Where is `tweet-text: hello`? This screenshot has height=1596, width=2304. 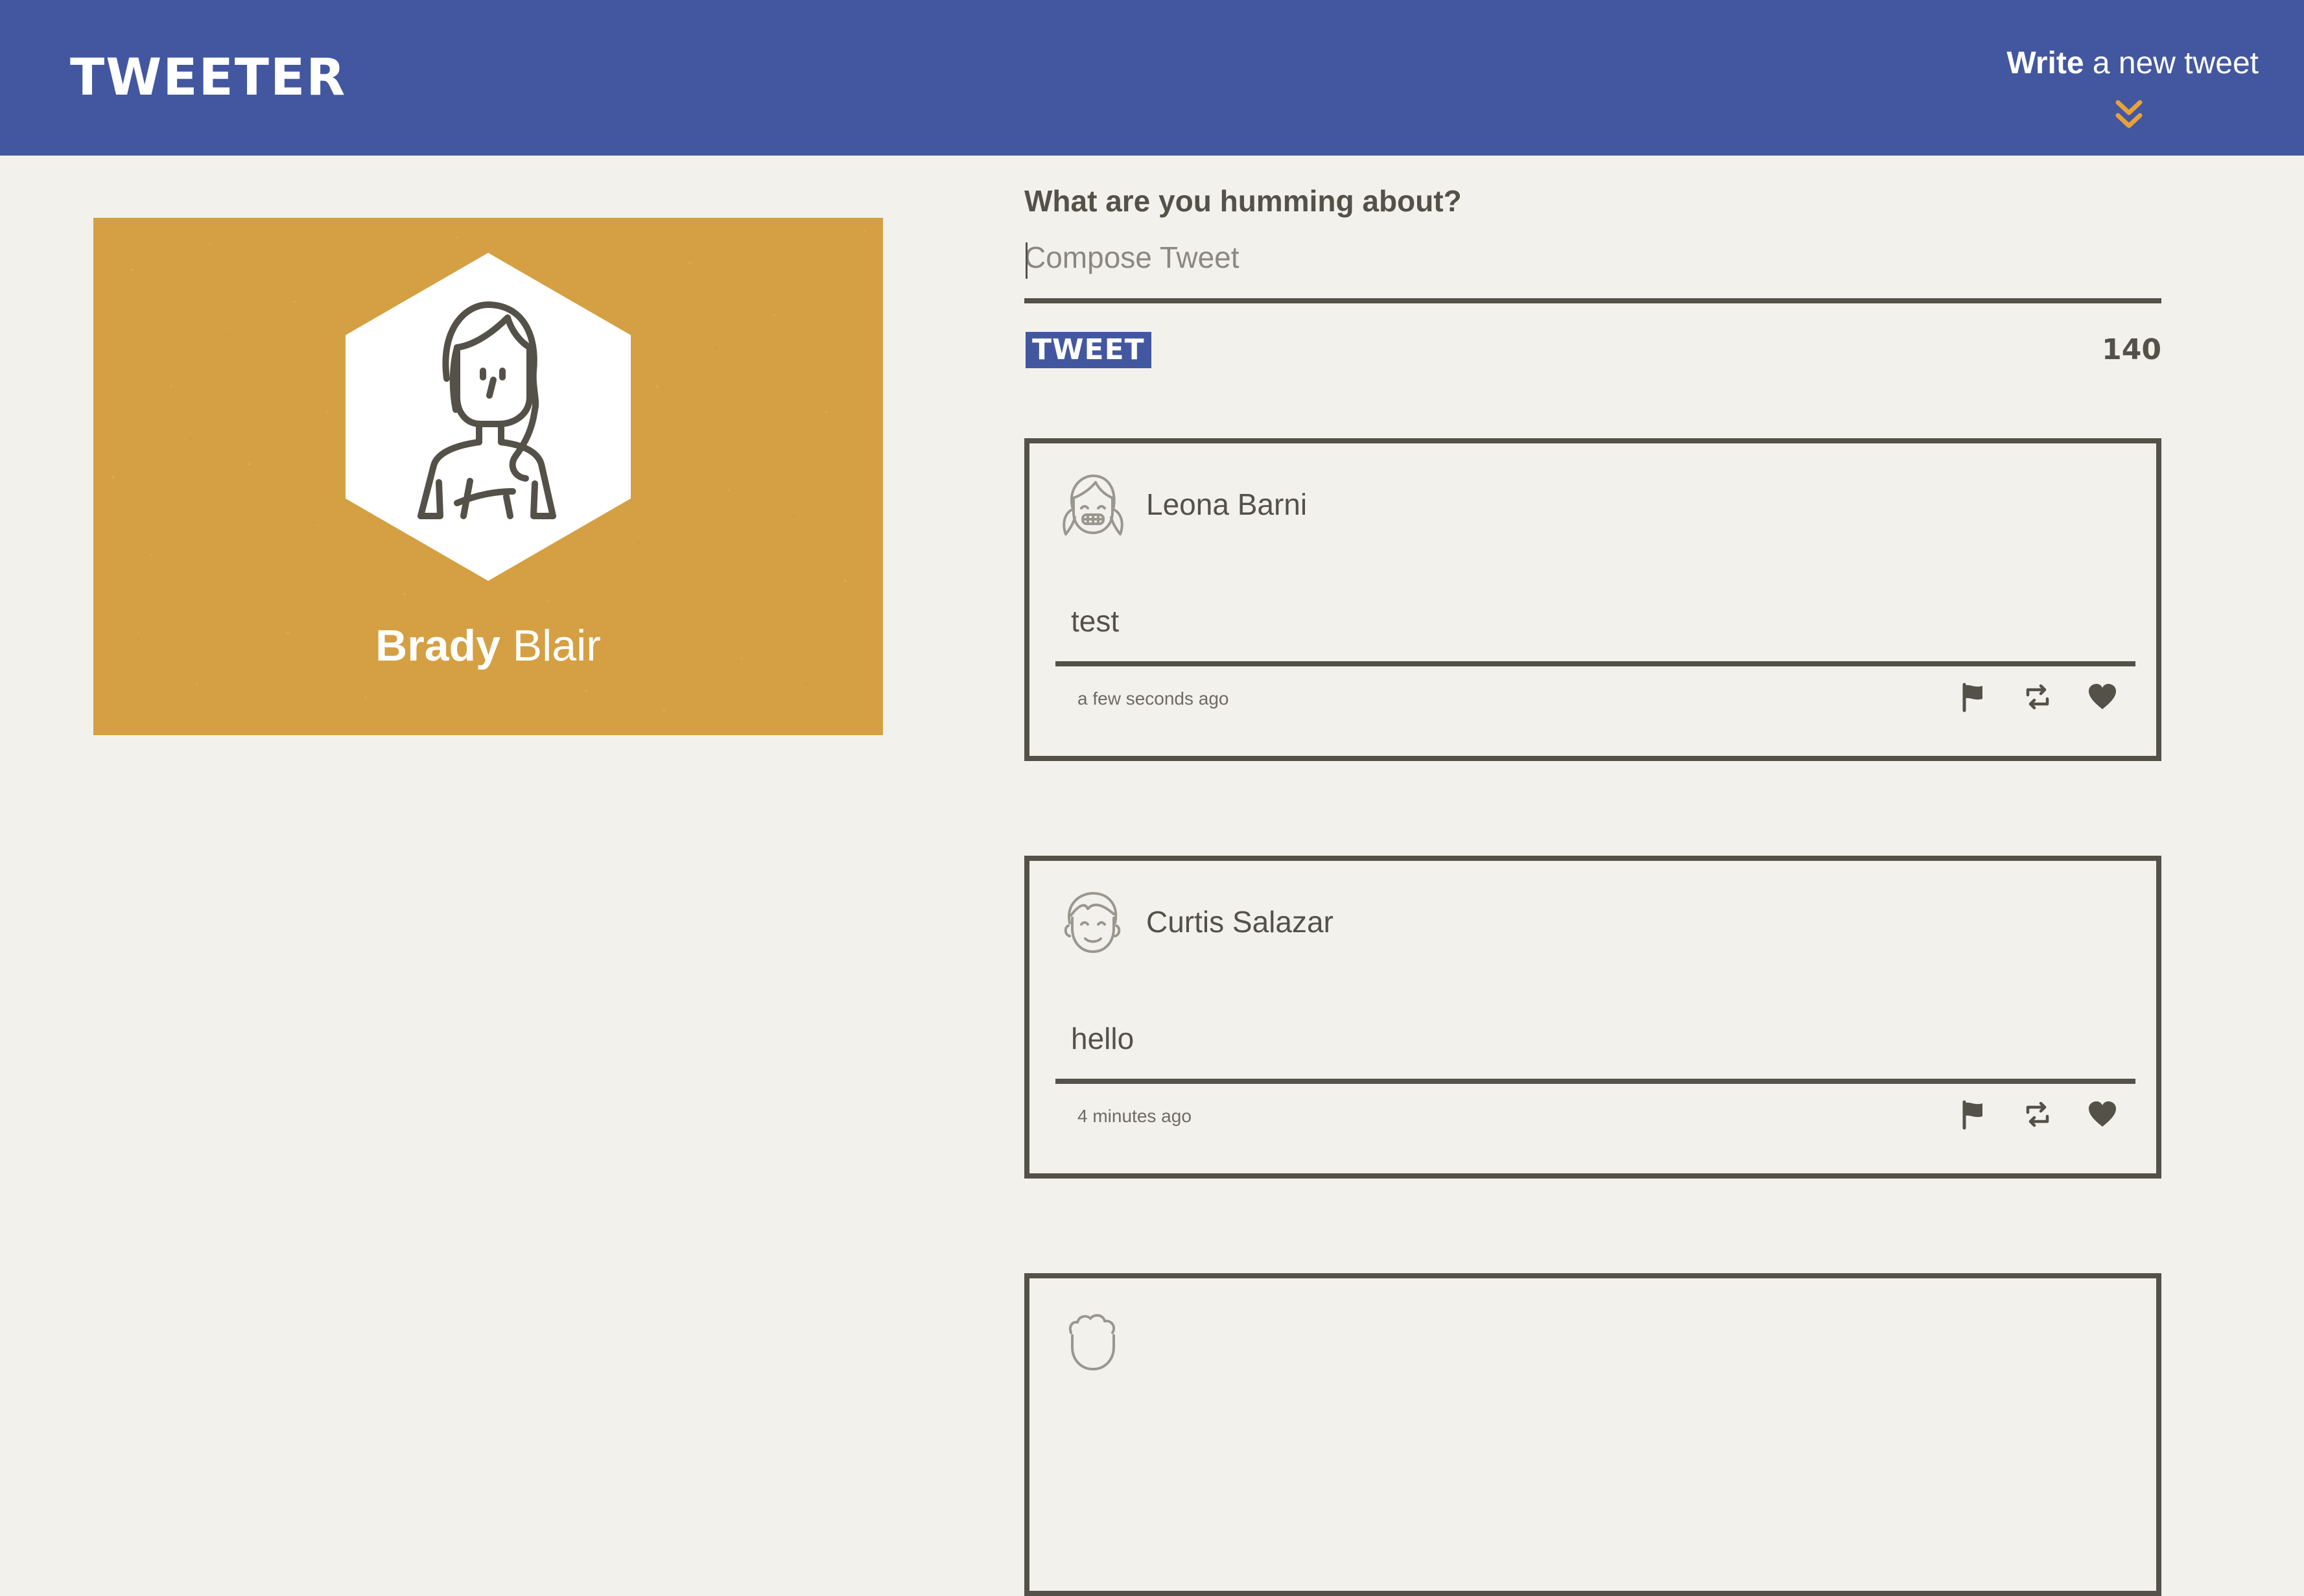
tweet-text: hello is located at coordinates (1102, 1038).